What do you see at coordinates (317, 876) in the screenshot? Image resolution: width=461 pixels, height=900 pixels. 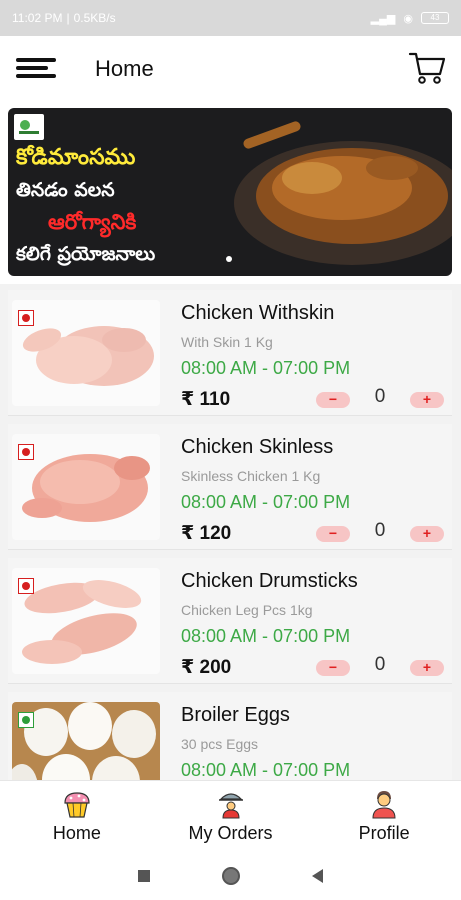 I see `back-triangle-icon` at bounding box center [317, 876].